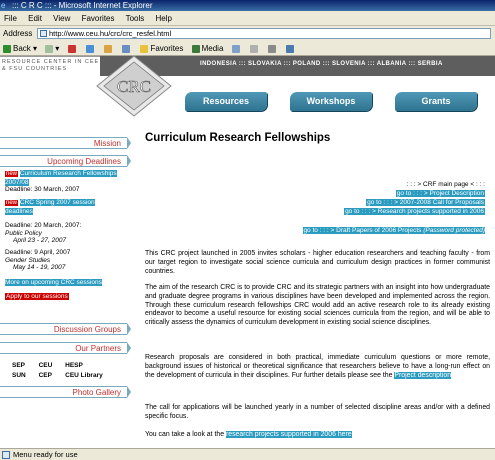 The height and width of the screenshot is (460, 495). Describe the element at coordinates (440, 193) in the screenshot. I see `project-description-link: go to : : : > Project Description` at that location.